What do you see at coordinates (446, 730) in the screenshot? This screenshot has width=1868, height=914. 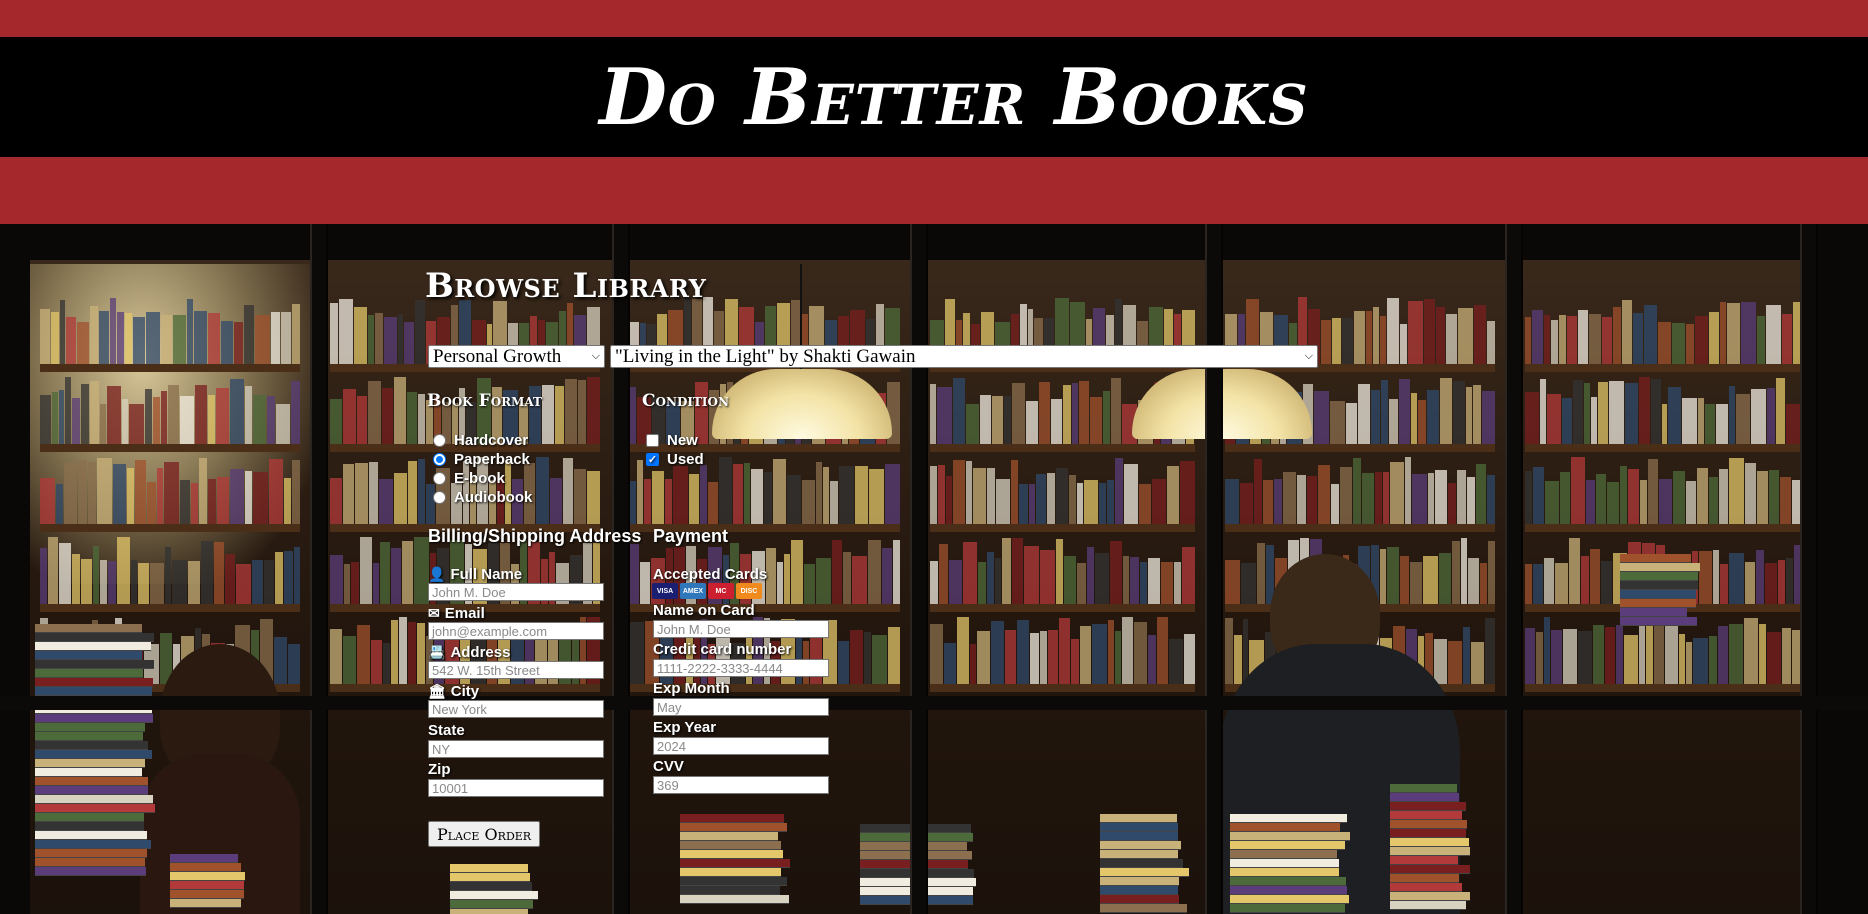 I see `state-label: State` at bounding box center [446, 730].